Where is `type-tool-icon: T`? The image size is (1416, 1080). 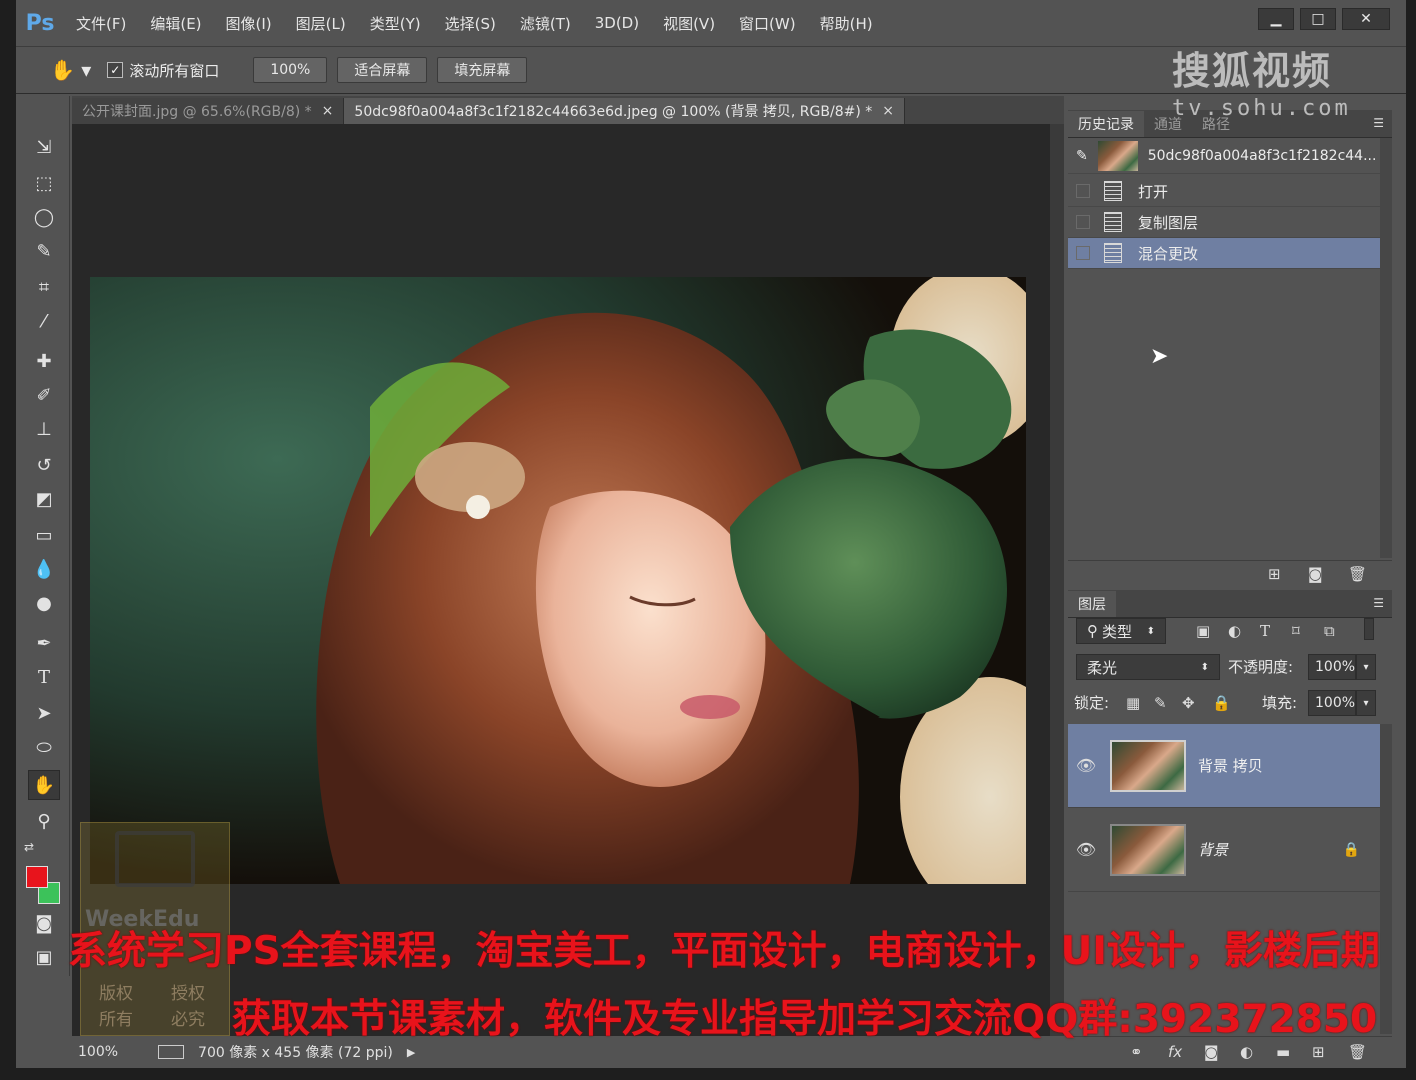
type-tool-icon: T is located at coordinates (44, 677).